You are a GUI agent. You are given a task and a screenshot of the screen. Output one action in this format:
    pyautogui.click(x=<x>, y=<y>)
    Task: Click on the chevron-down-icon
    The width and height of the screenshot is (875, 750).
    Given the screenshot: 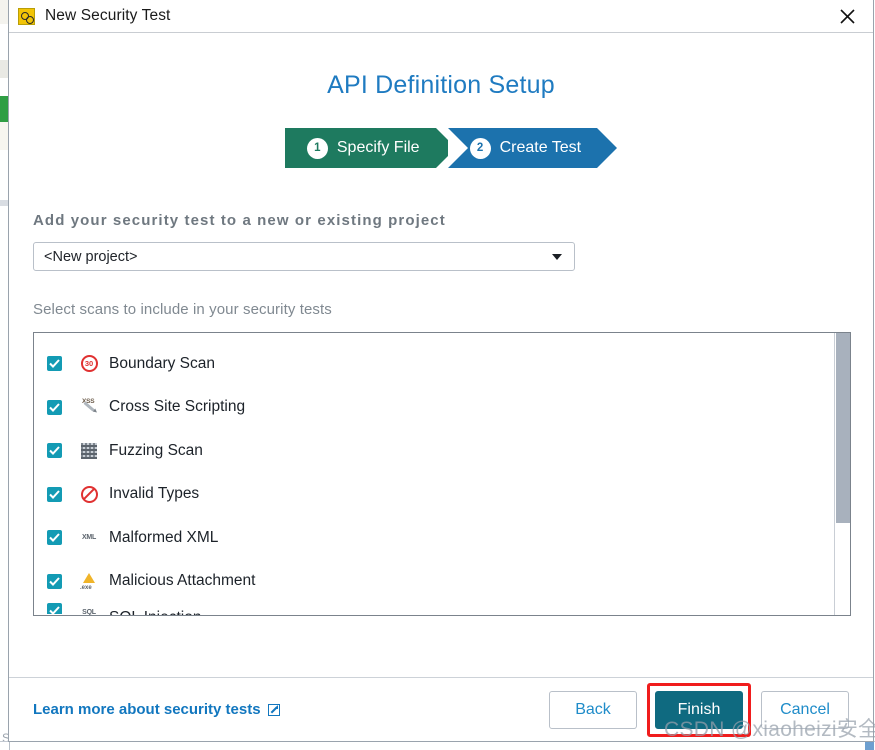 What is the action you would take?
    pyautogui.click(x=557, y=256)
    